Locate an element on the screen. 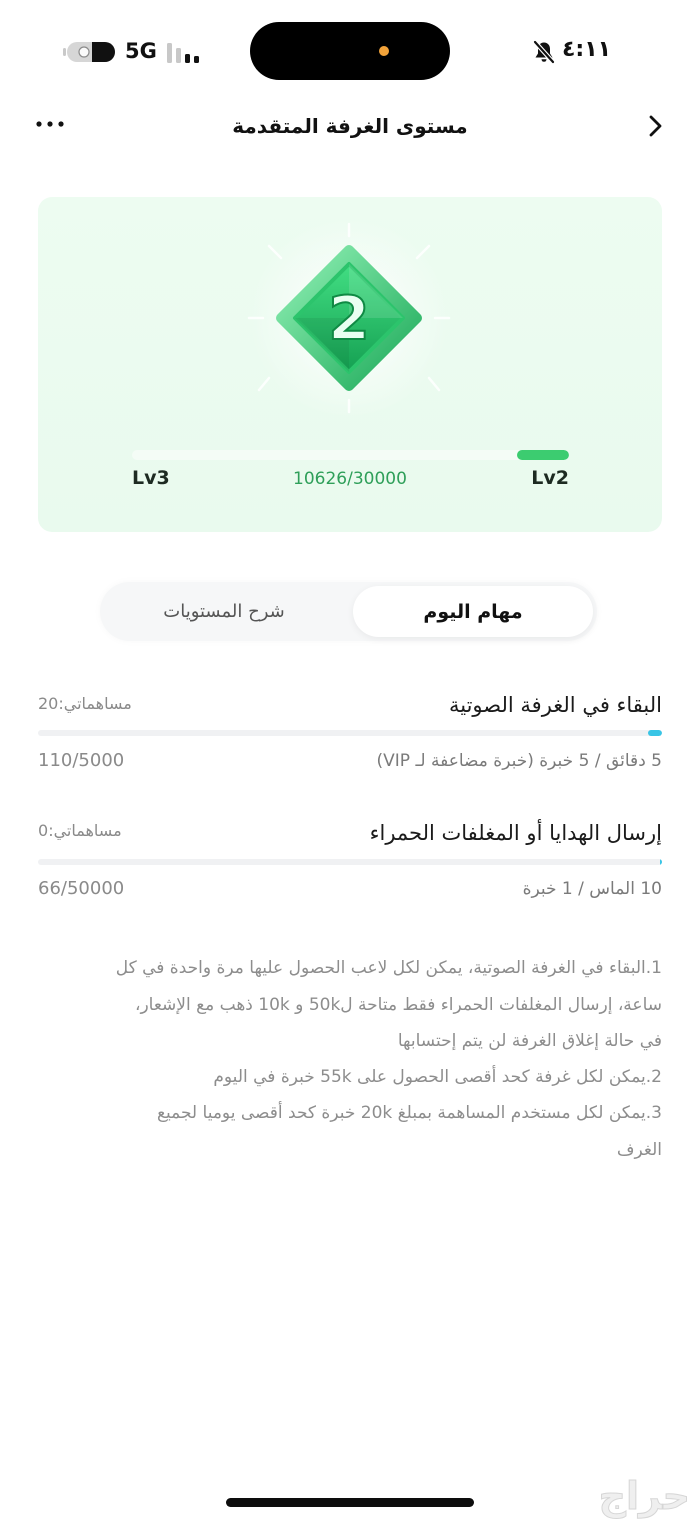  task-rule: 5 دقائق / 5 خبرة (خبرة مضاعفة لـ VIP) is located at coordinates (519, 761).